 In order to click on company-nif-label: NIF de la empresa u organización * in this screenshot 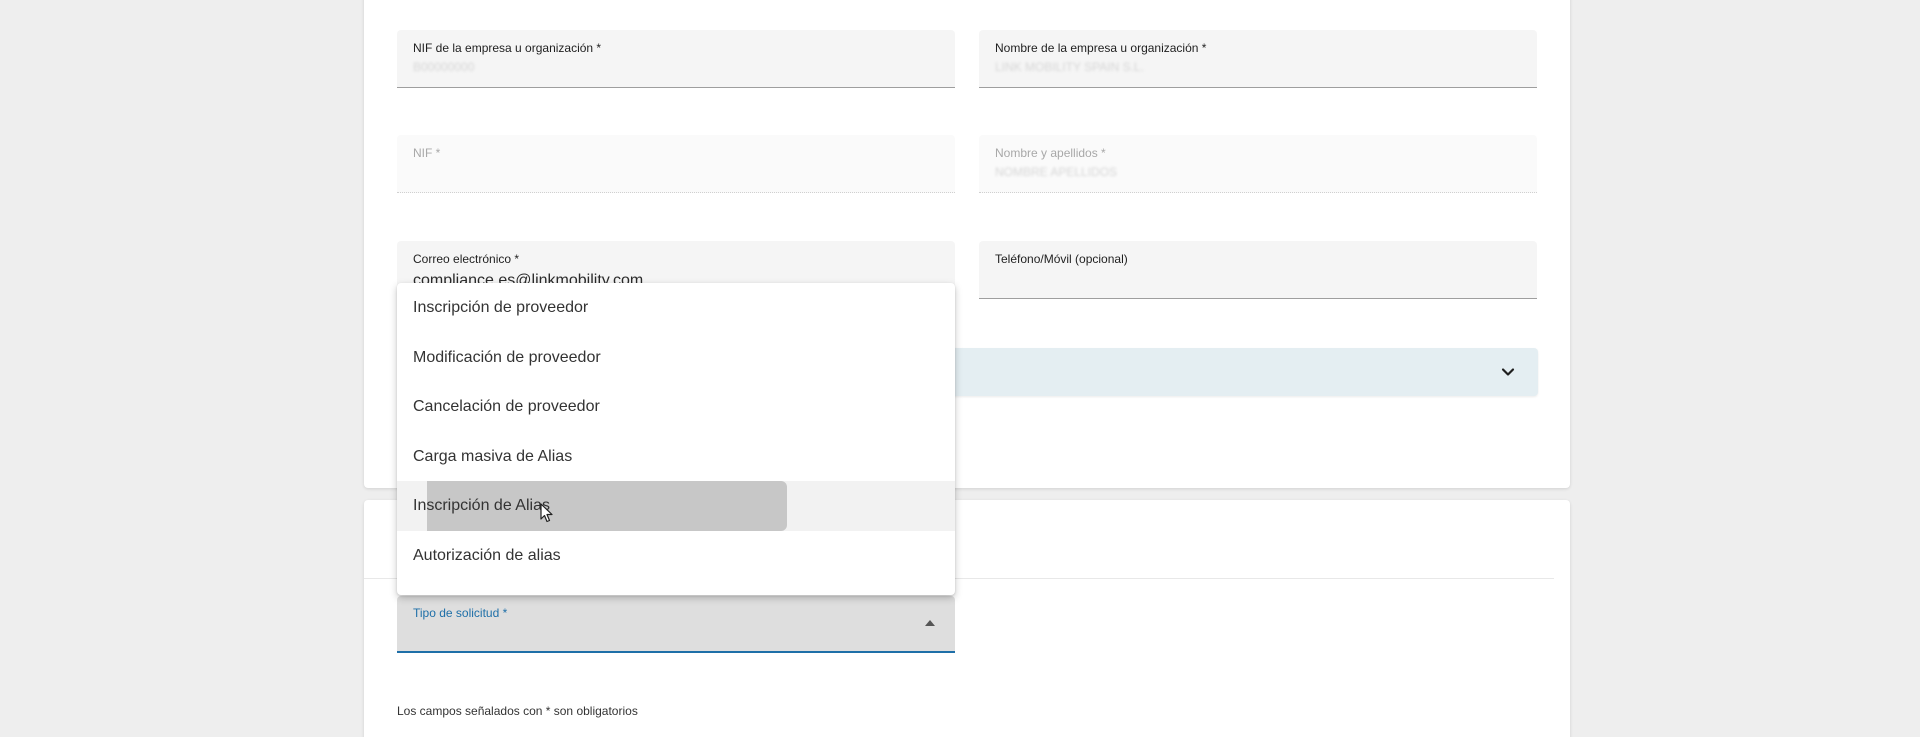, I will do `click(507, 48)`.